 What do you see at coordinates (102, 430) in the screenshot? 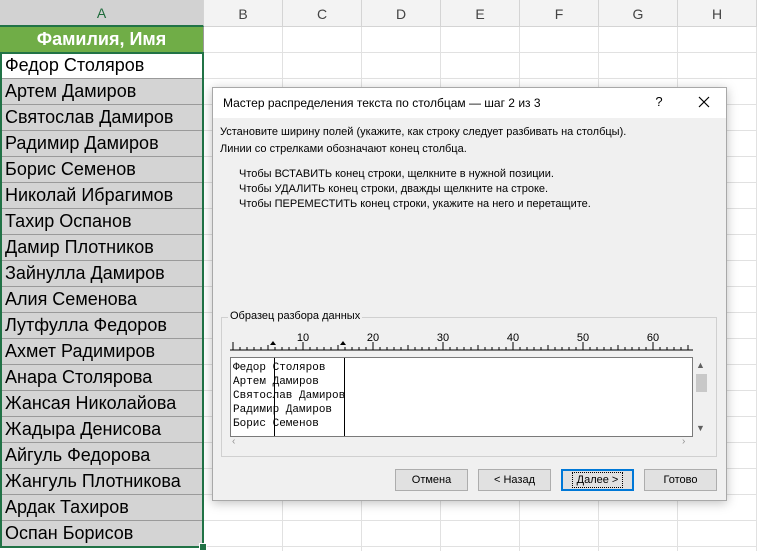
I see `table-row: Жадыра Денисова` at bounding box center [102, 430].